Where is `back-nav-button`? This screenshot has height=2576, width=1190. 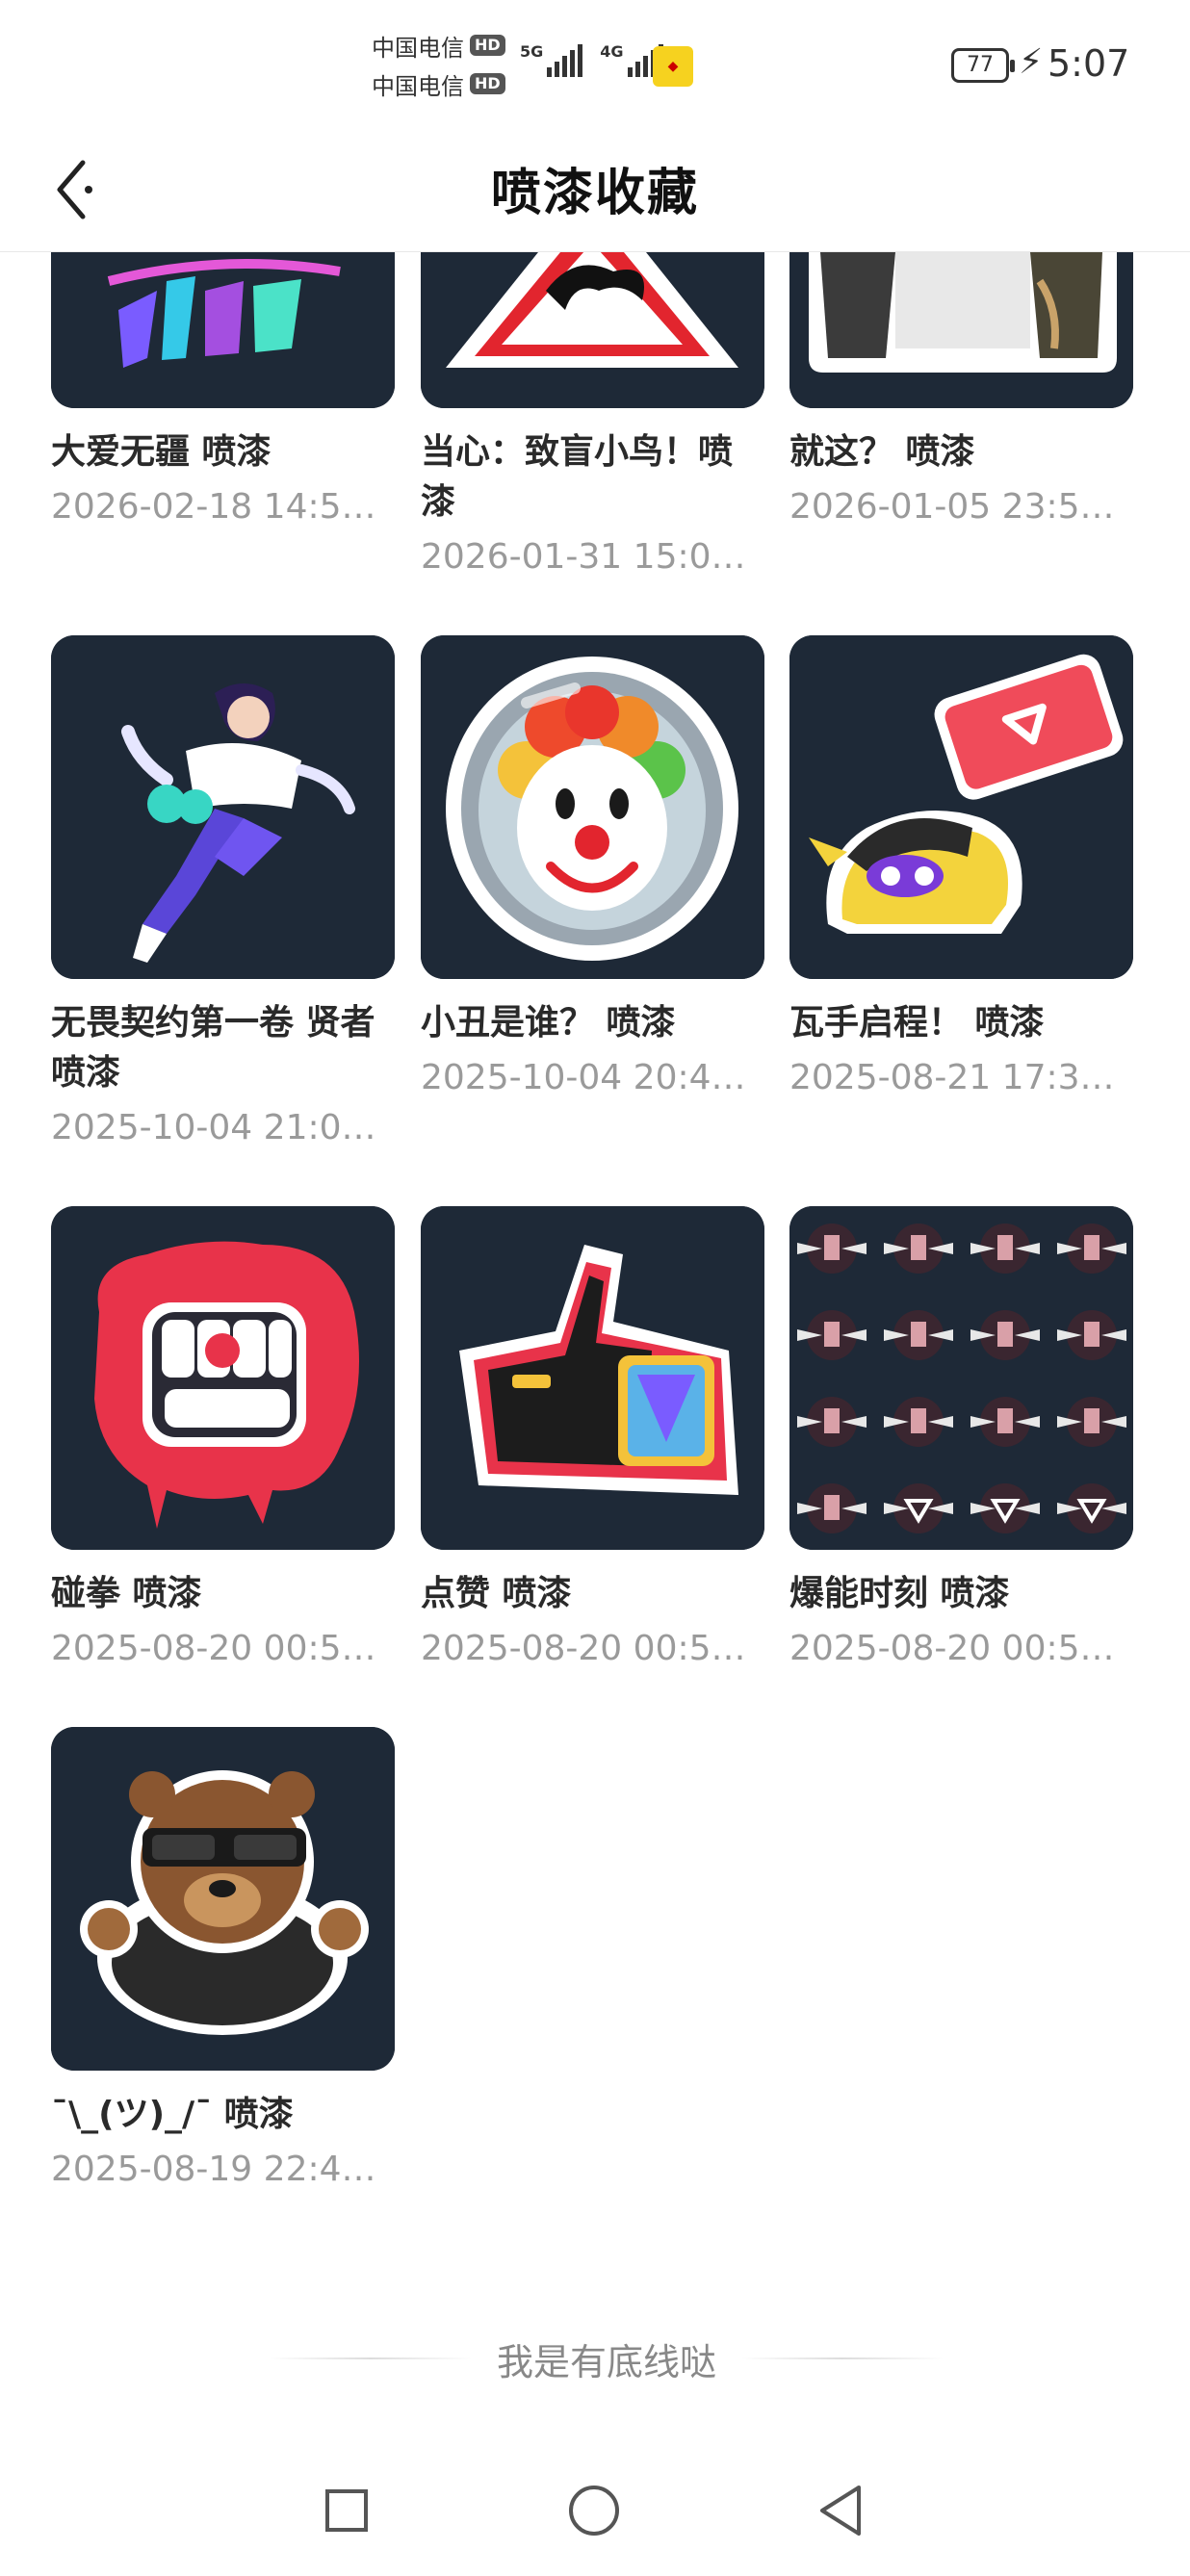
back-nav-button is located at coordinates (842, 2510).